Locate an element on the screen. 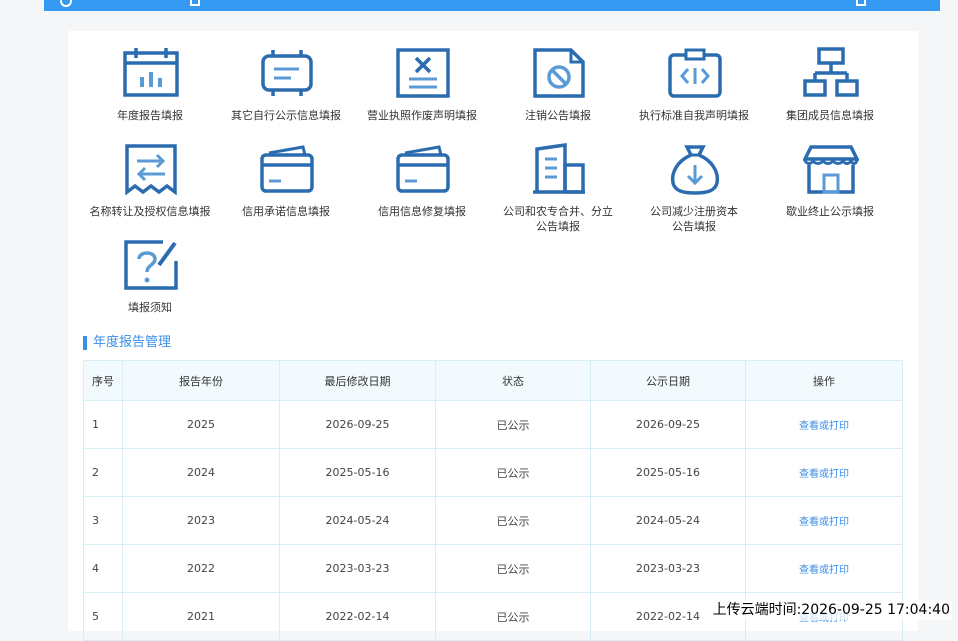  table-row: 3 2023 2024-05-24 已公示 2024-05-24 查看或打印 is located at coordinates (493, 520).